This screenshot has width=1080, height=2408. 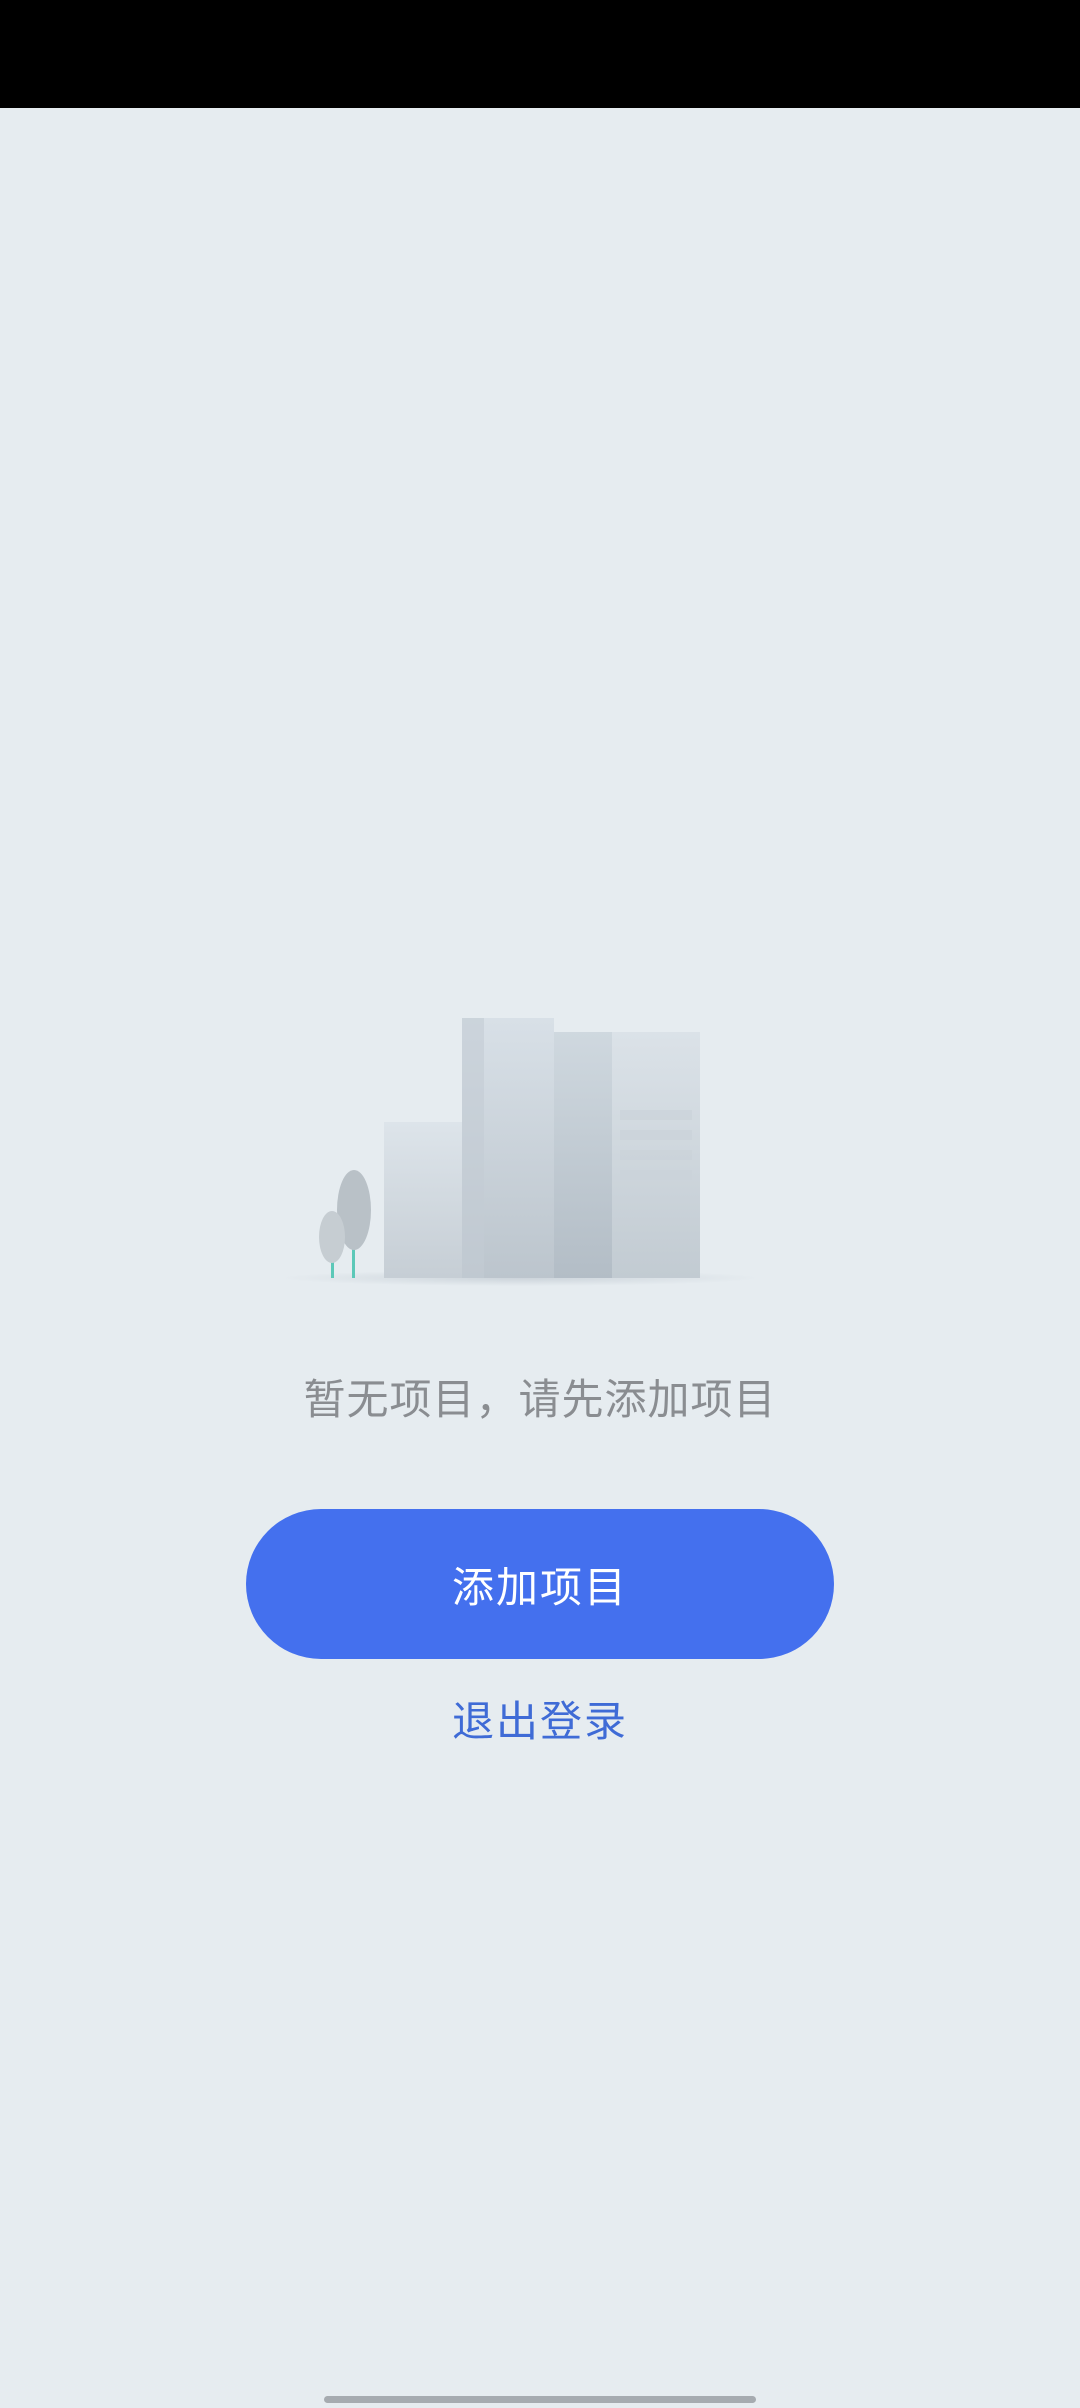 What do you see at coordinates (540, 1399) in the screenshot?
I see `empty-state-message: 暂无项目，请先添加项目` at bounding box center [540, 1399].